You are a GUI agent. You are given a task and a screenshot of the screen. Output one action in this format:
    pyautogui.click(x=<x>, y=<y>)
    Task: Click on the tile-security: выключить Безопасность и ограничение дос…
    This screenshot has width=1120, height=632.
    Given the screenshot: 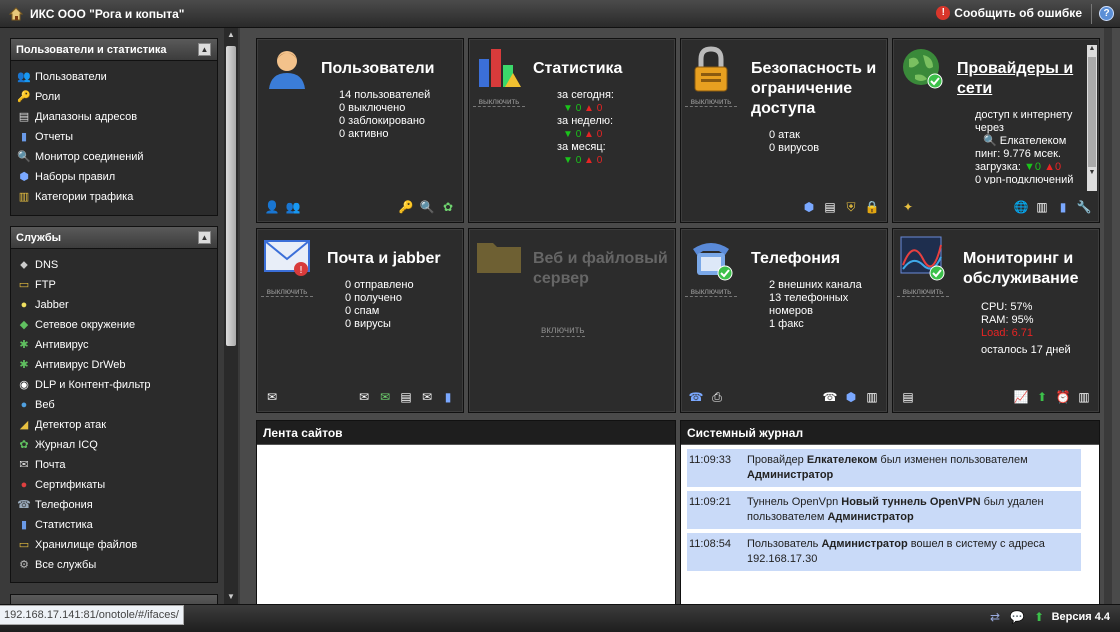 What is the action you would take?
    pyautogui.click(x=784, y=130)
    